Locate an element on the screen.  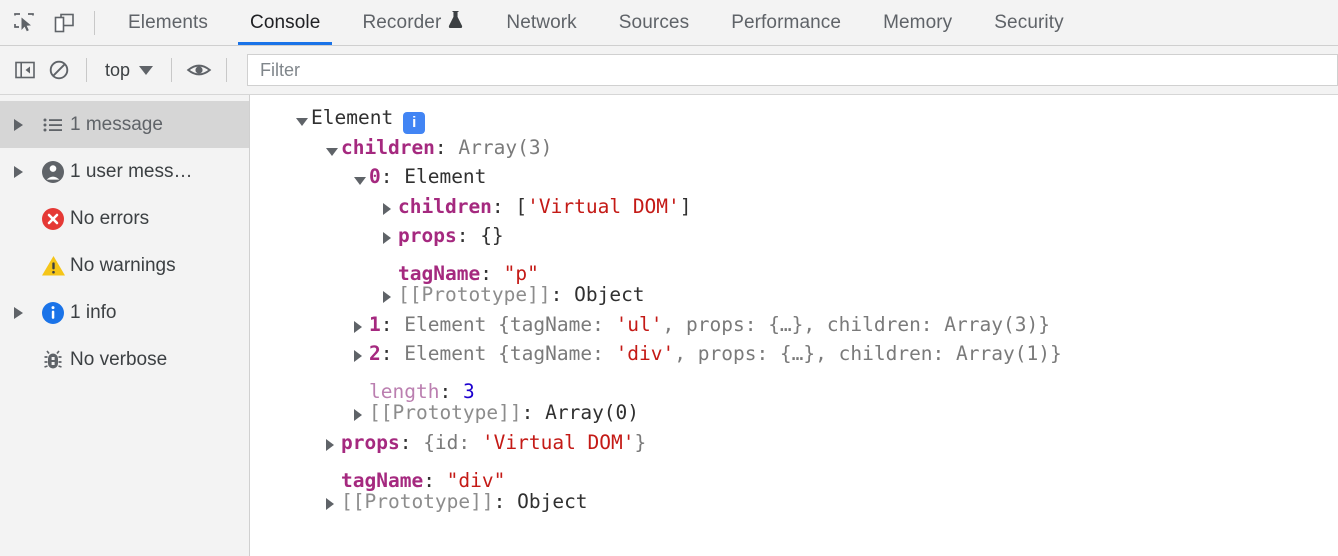
tab-console-label: Console is located at coordinates (285, 22).